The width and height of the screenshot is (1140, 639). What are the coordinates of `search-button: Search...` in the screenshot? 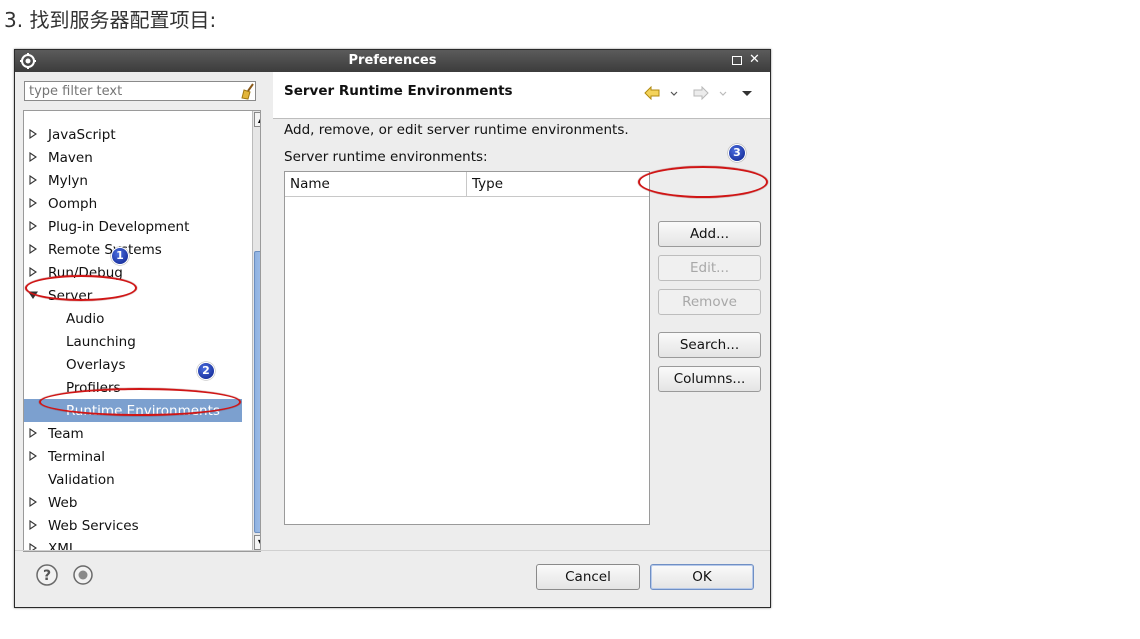 It's located at (709, 345).